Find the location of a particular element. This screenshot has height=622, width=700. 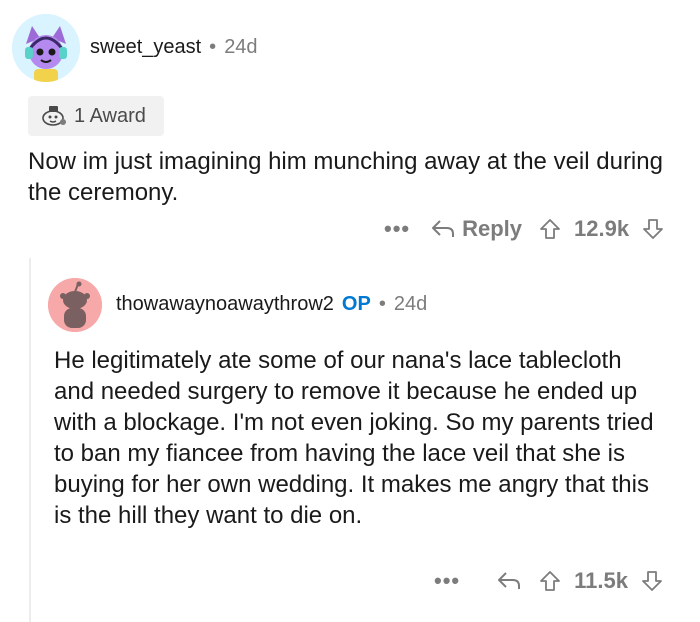

award-badge: 1 Award is located at coordinates (96, 116).